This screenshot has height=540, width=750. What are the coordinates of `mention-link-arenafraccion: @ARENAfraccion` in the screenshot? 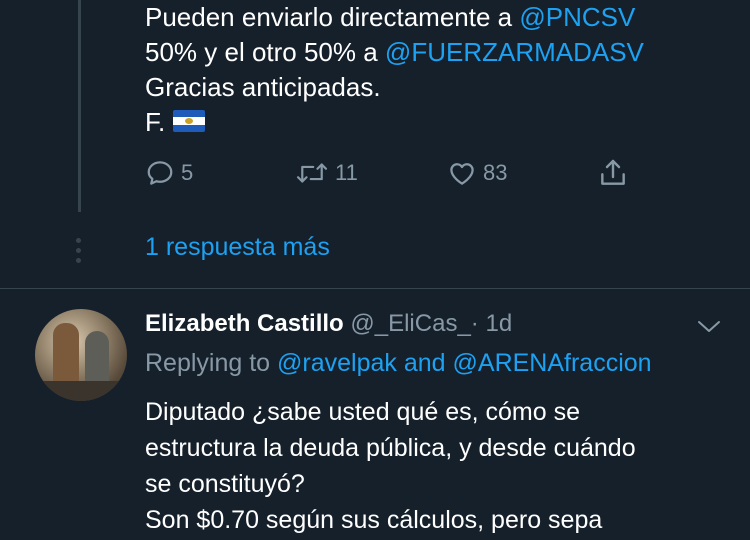 It's located at (552, 363).